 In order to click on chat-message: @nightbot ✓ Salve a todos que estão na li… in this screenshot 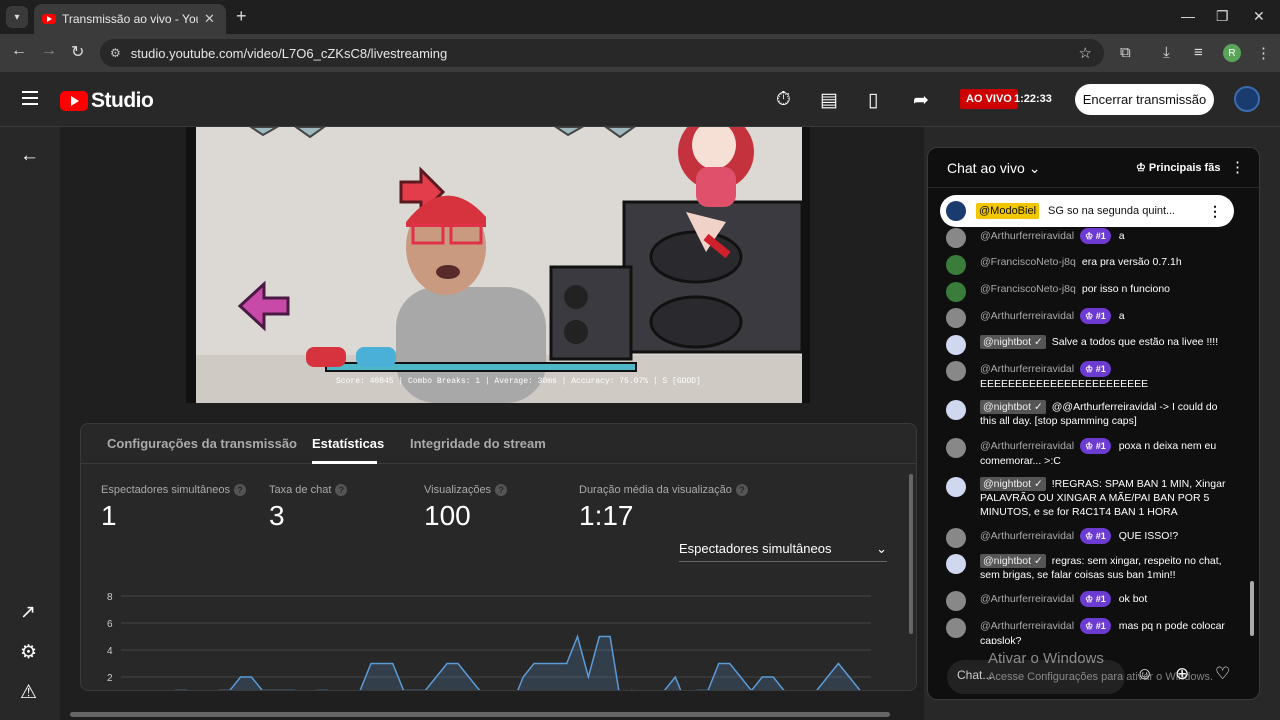, I will do `click(1091, 345)`.